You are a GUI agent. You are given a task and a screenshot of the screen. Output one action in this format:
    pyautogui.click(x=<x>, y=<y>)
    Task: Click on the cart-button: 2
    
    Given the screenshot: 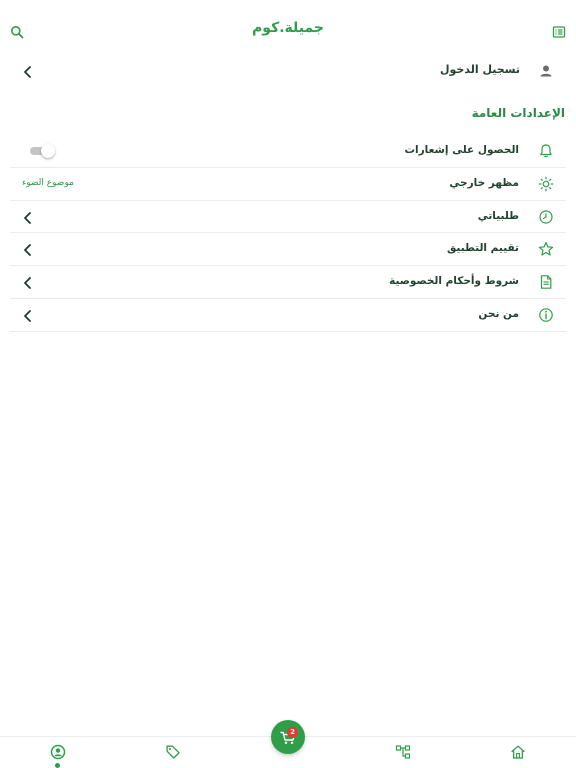 What is the action you would take?
    pyautogui.click(x=288, y=737)
    